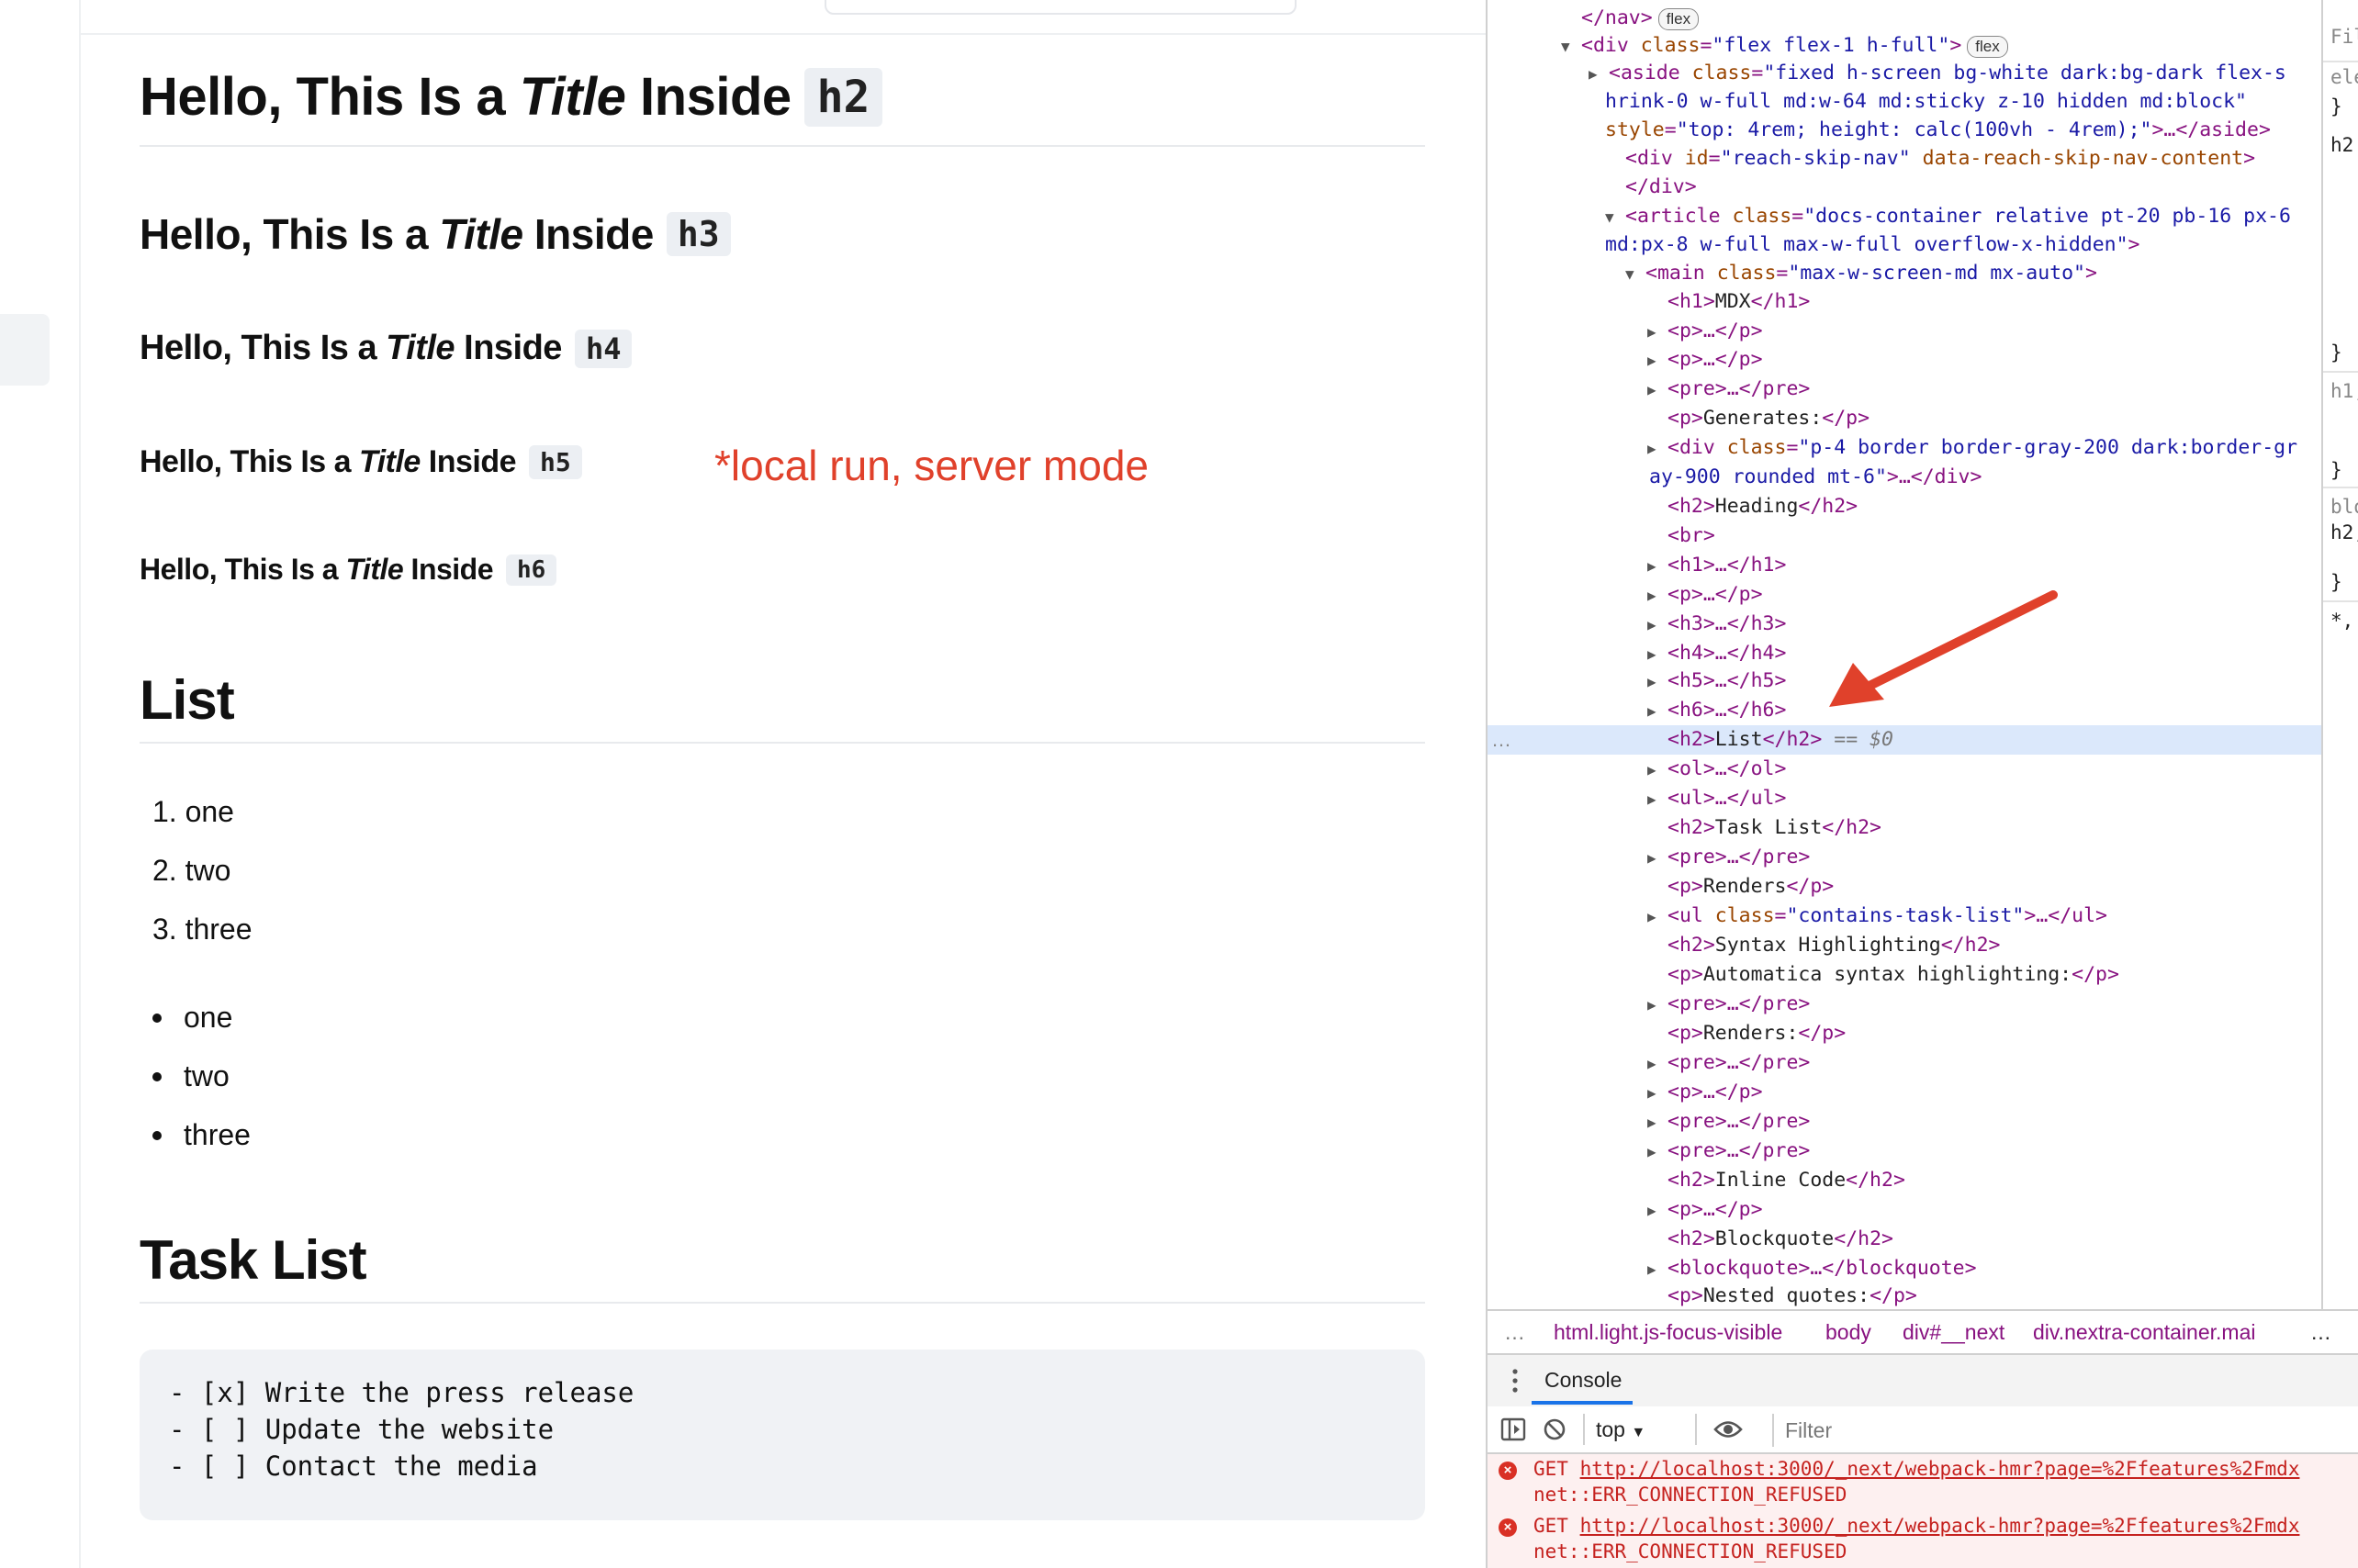 This screenshot has height=1568, width=2358. Describe the element at coordinates (782, 34) in the screenshot. I see `navbar-divider` at that location.